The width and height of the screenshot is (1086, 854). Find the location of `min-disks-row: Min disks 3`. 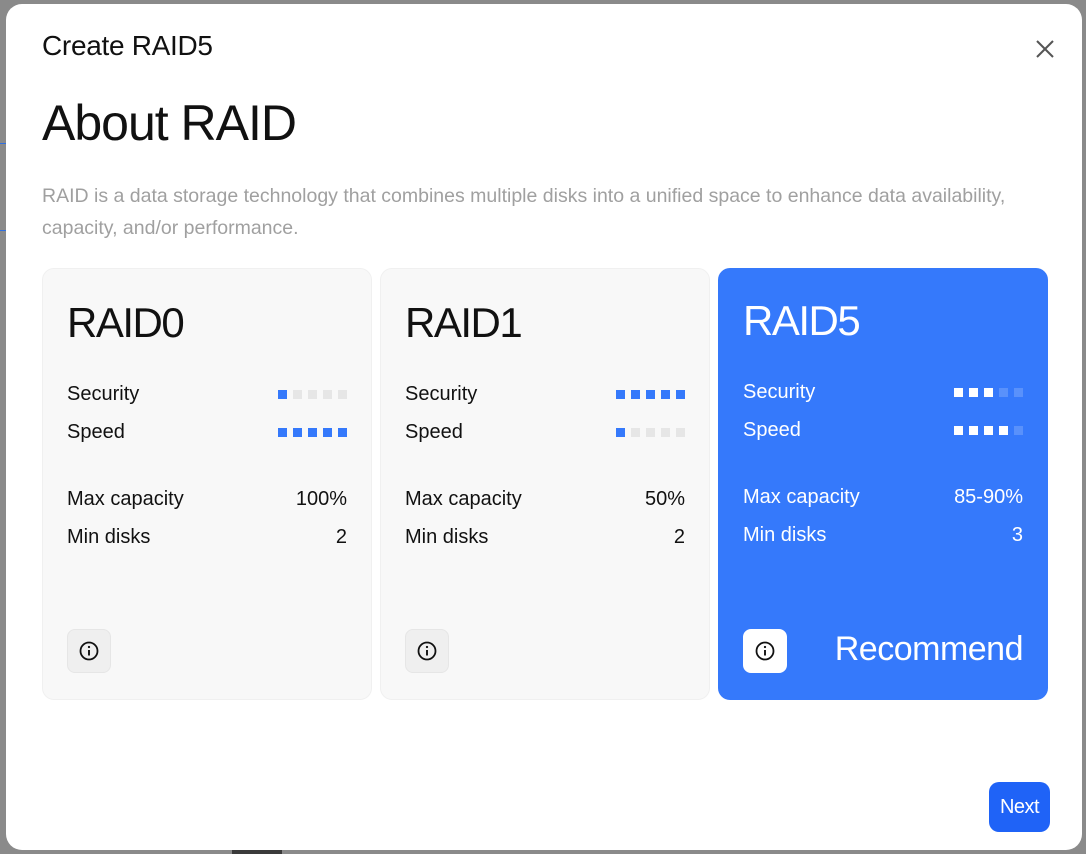

min-disks-row: Min disks 3 is located at coordinates (883, 535).